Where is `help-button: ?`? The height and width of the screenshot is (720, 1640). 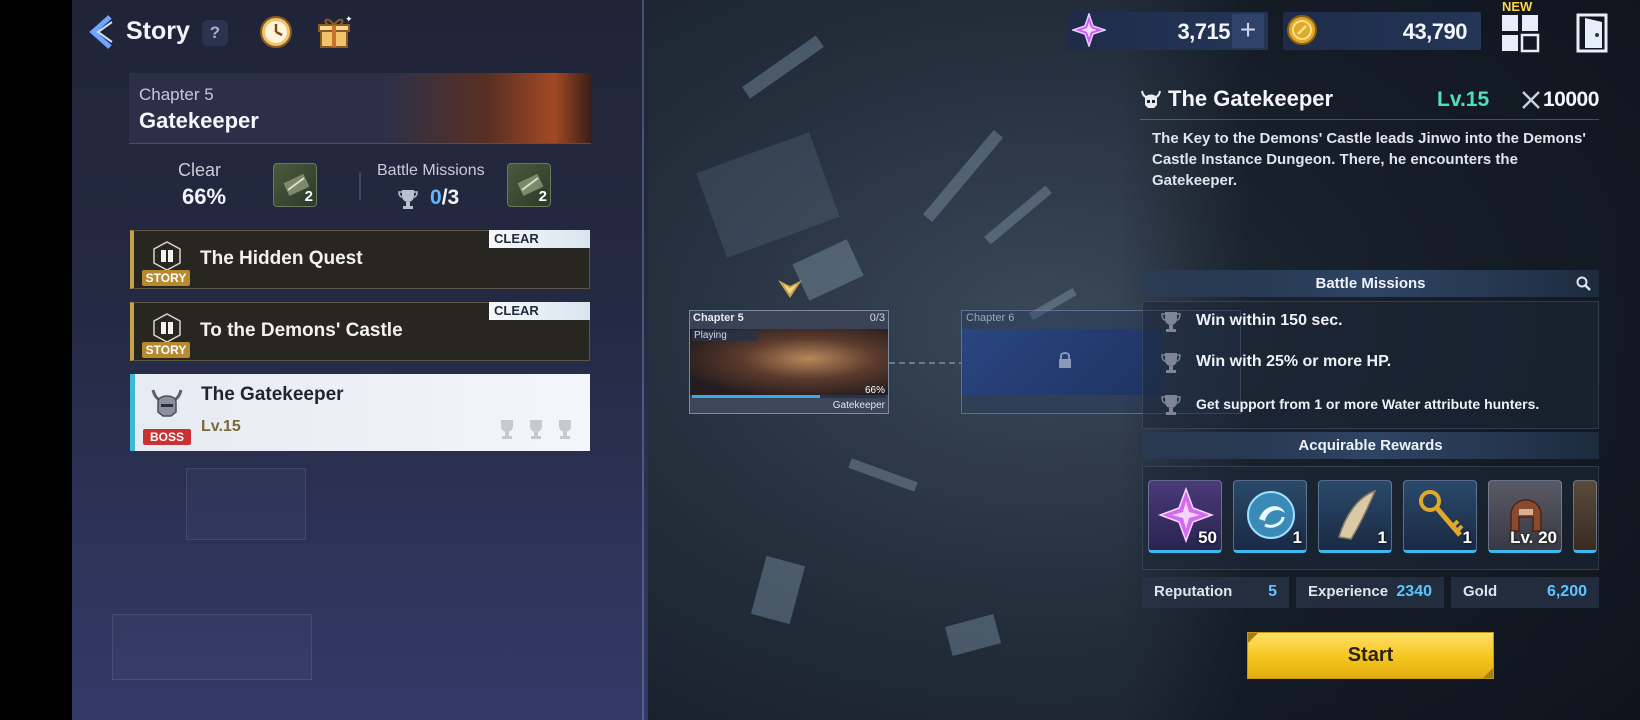
help-button: ? is located at coordinates (215, 33).